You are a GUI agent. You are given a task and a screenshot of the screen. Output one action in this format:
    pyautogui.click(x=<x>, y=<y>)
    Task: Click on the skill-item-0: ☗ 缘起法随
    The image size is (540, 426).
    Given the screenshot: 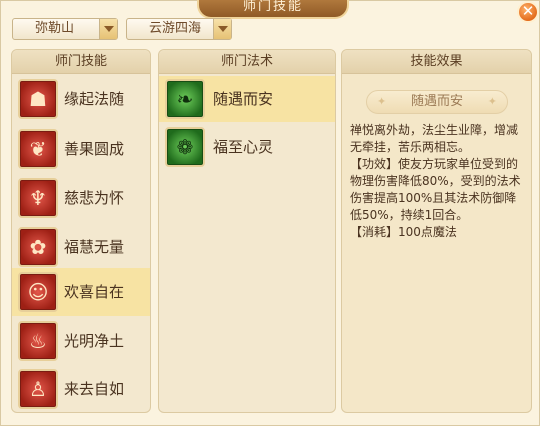 What is the action you would take?
    pyautogui.click(x=81, y=99)
    